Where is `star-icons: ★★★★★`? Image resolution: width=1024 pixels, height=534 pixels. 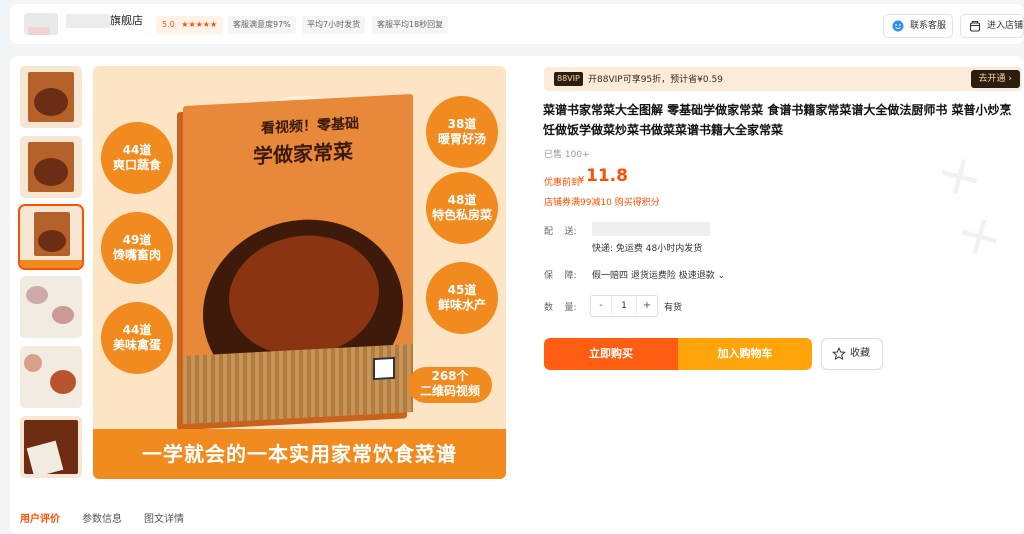 star-icons: ★★★★★ is located at coordinates (199, 24).